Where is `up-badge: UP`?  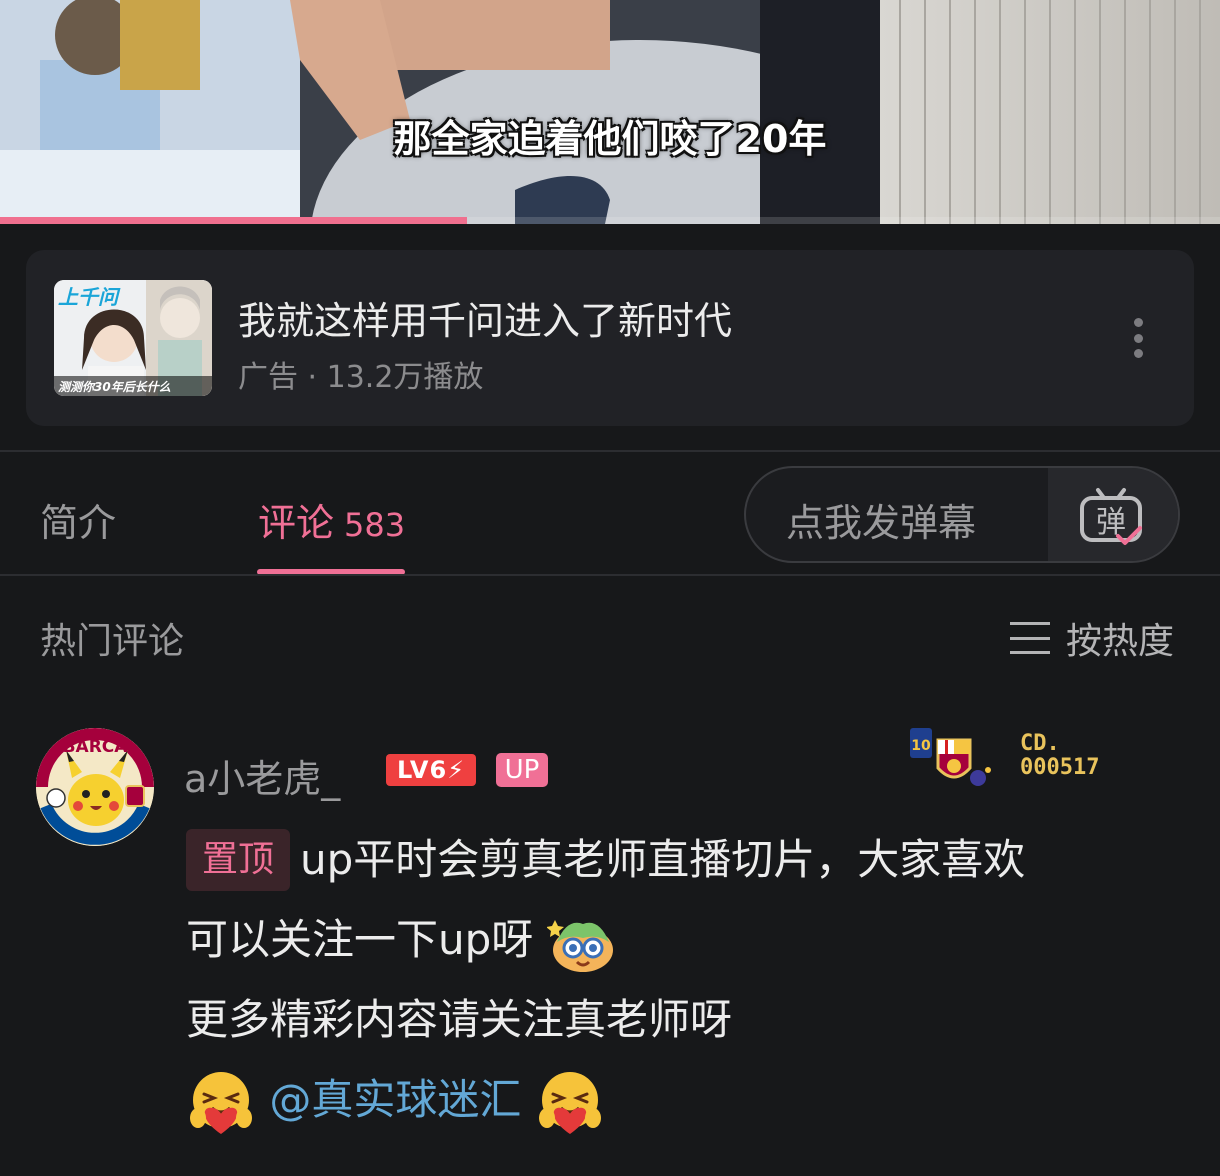 up-badge: UP is located at coordinates (522, 770).